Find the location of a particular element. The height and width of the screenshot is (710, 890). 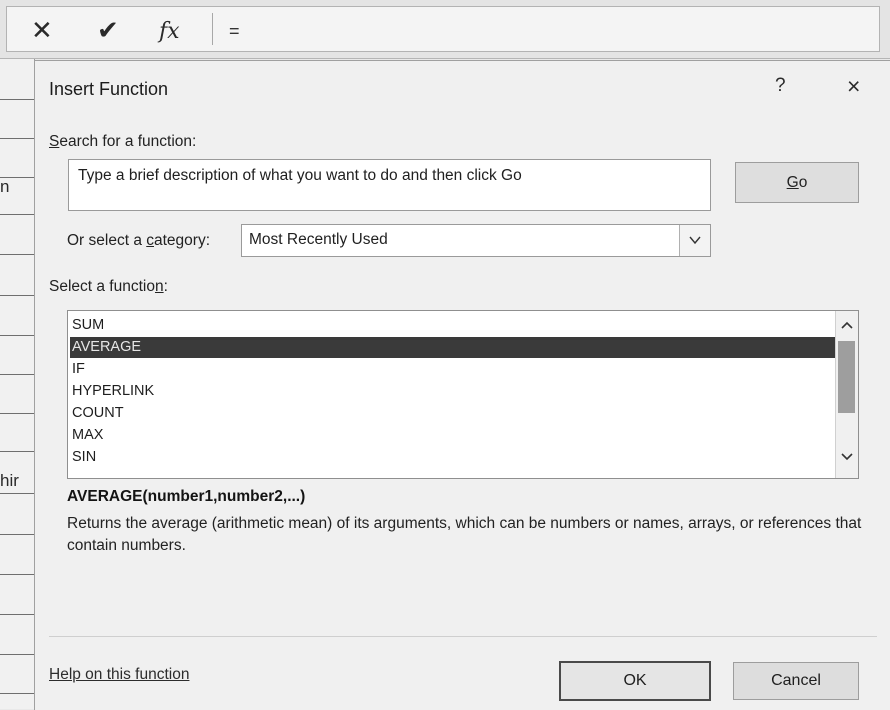

footer-divider is located at coordinates (463, 636).